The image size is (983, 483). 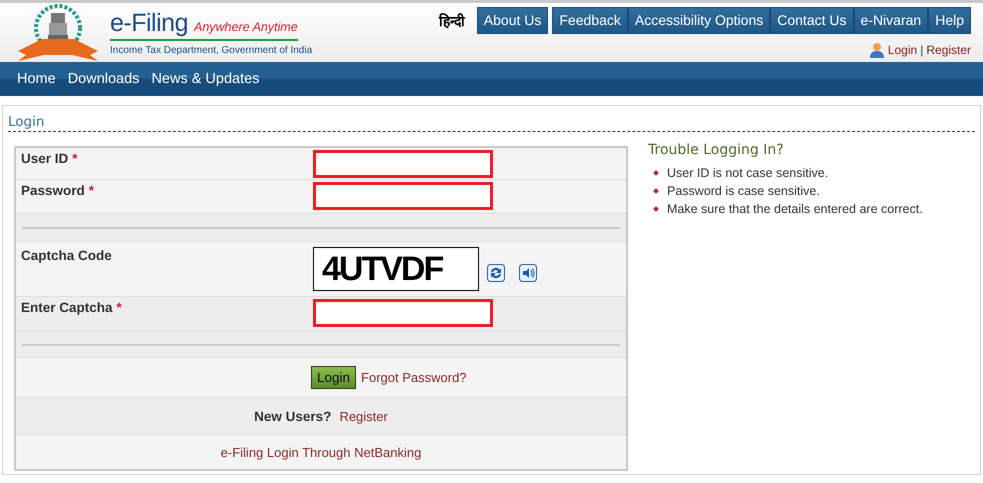 What do you see at coordinates (53, 190) in the screenshot?
I see `field-label: Password` at bounding box center [53, 190].